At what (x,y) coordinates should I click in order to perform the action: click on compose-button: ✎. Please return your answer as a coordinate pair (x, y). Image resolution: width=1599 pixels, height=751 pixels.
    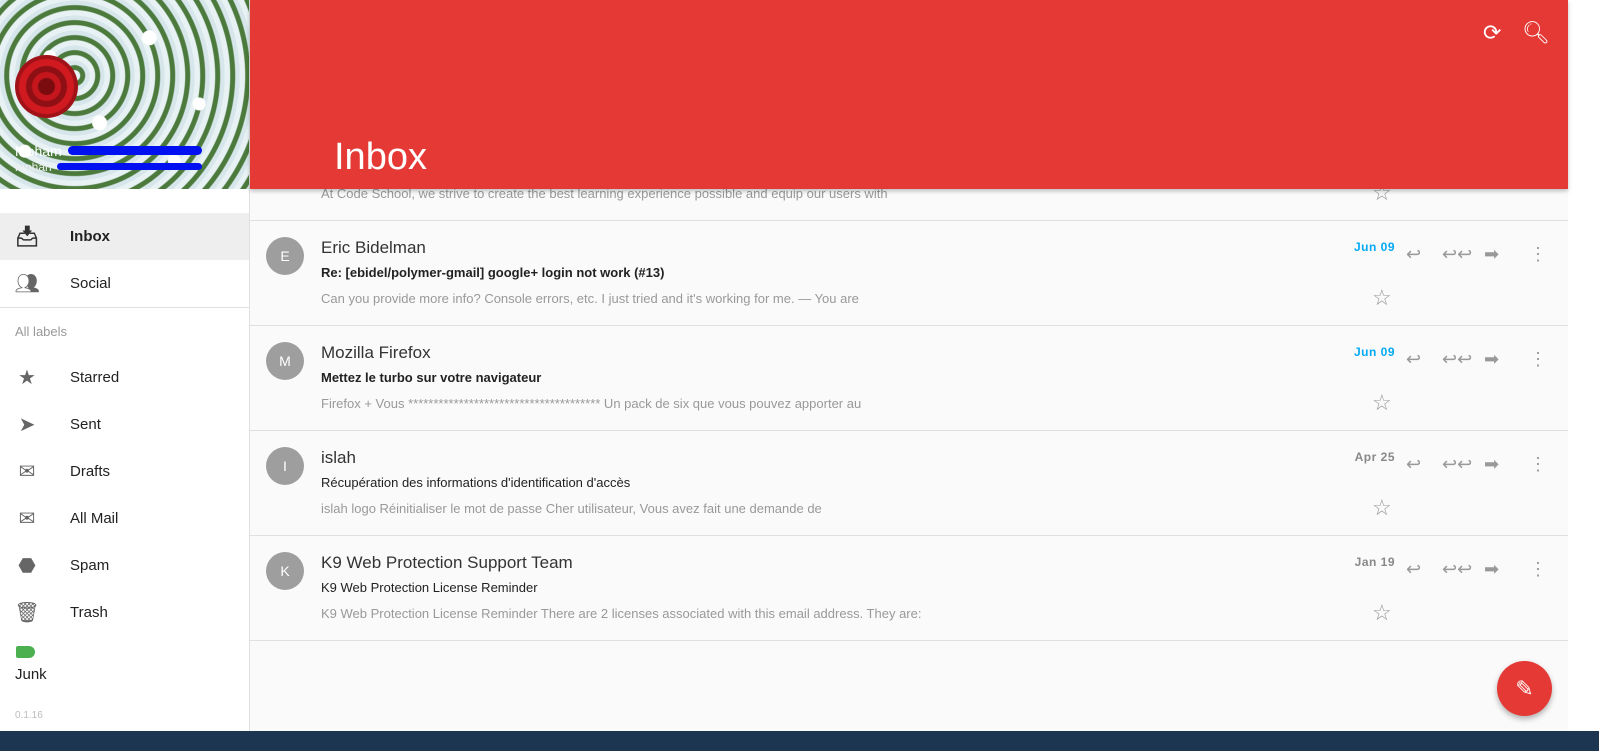
    Looking at the image, I should click on (1524, 688).